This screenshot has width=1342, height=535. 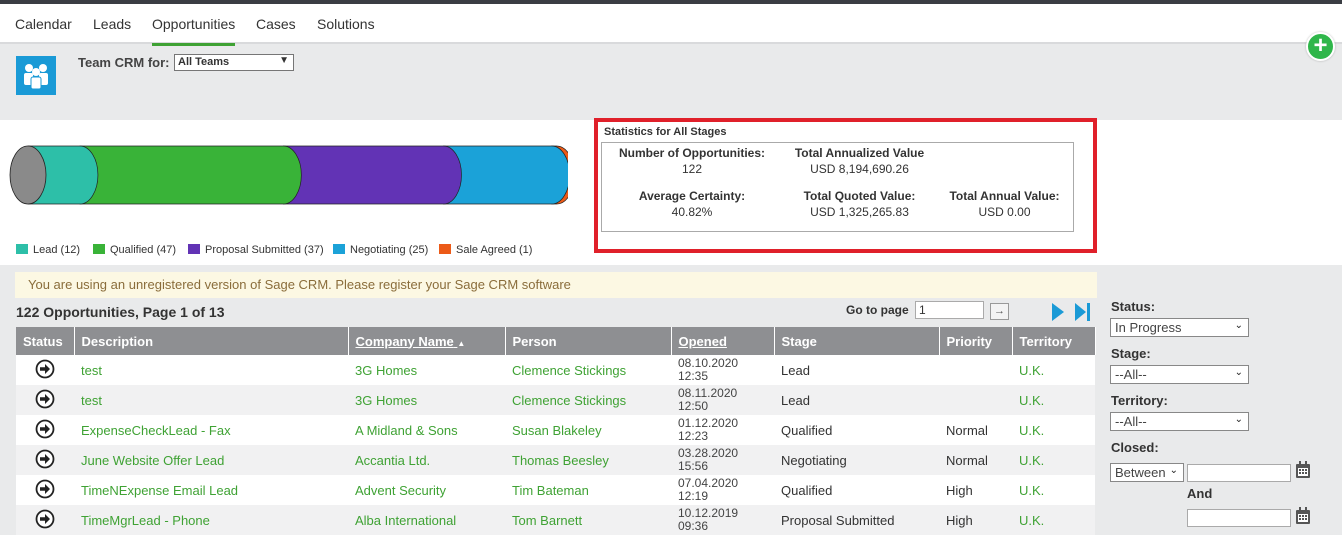 I want to click on opened-time: 12:19, so click(x=693, y=496).